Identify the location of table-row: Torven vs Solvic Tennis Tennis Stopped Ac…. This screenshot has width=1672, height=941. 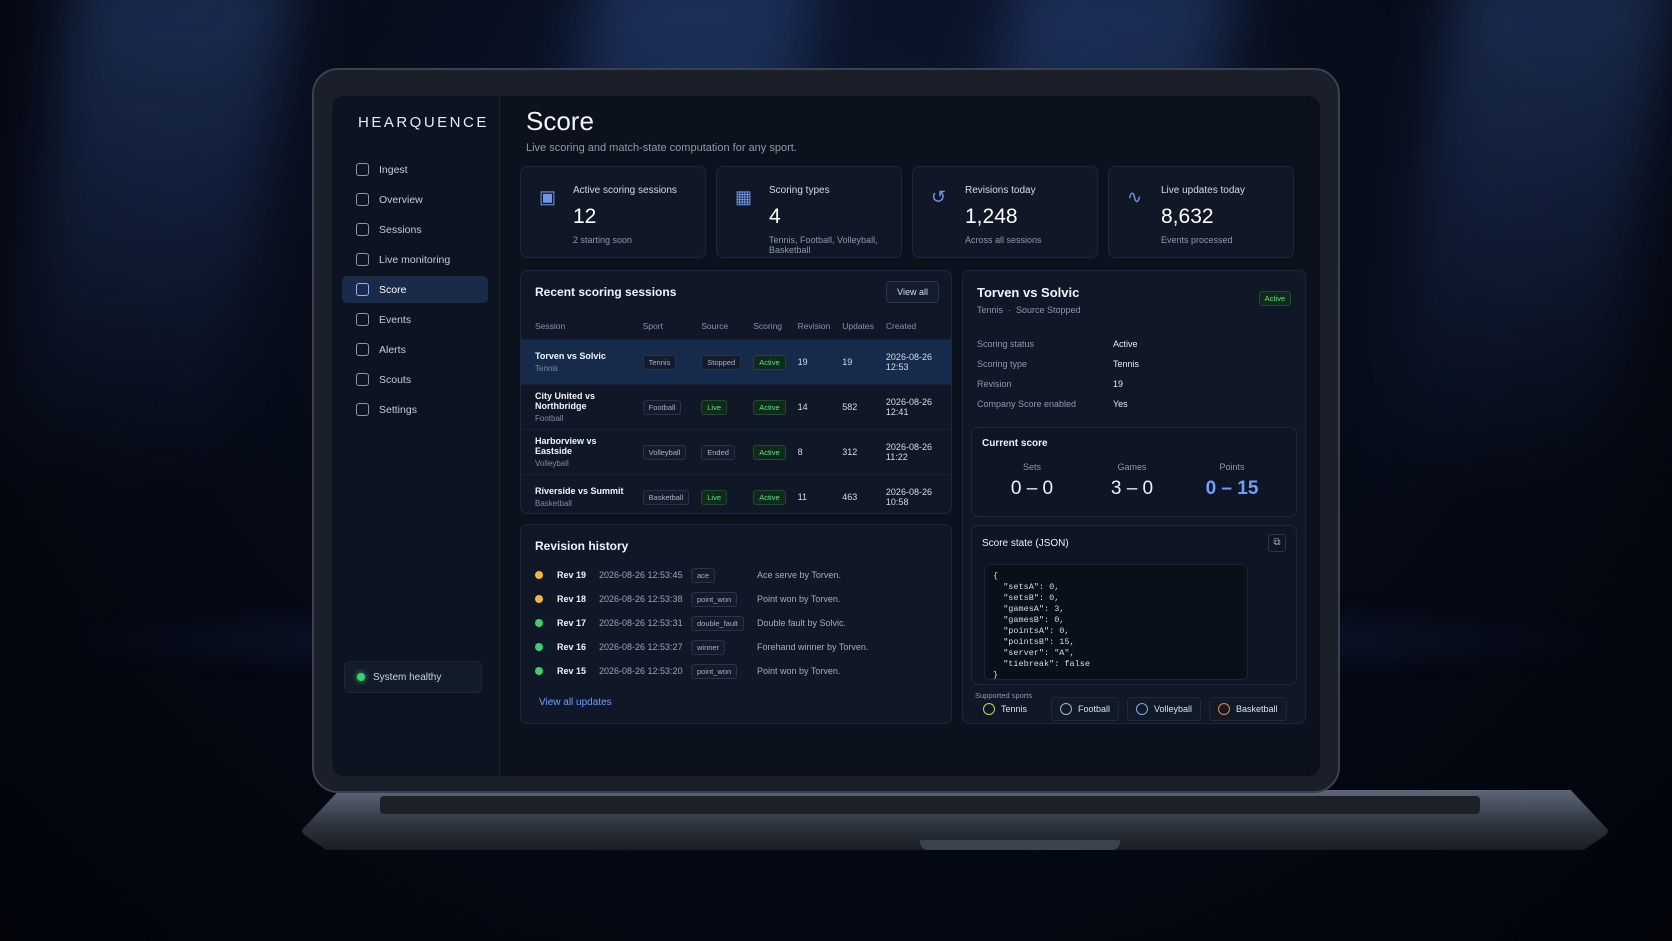
(736, 362).